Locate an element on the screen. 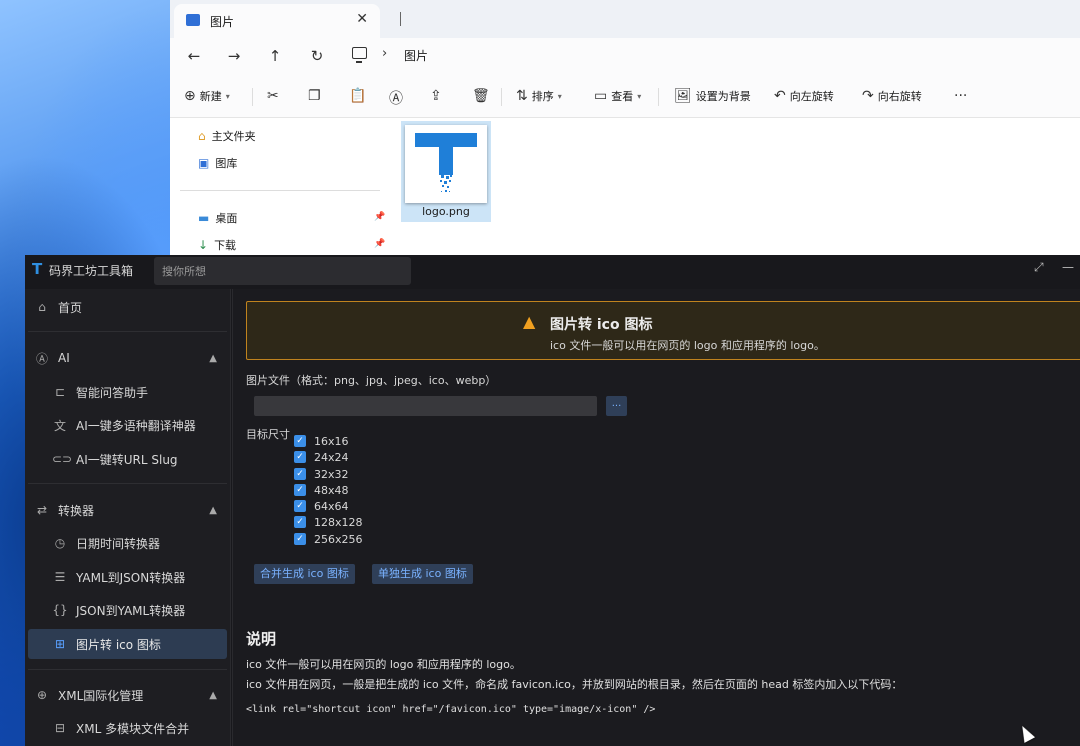  new-button: ⊕ 新建 ▾ is located at coordinates (207, 96).